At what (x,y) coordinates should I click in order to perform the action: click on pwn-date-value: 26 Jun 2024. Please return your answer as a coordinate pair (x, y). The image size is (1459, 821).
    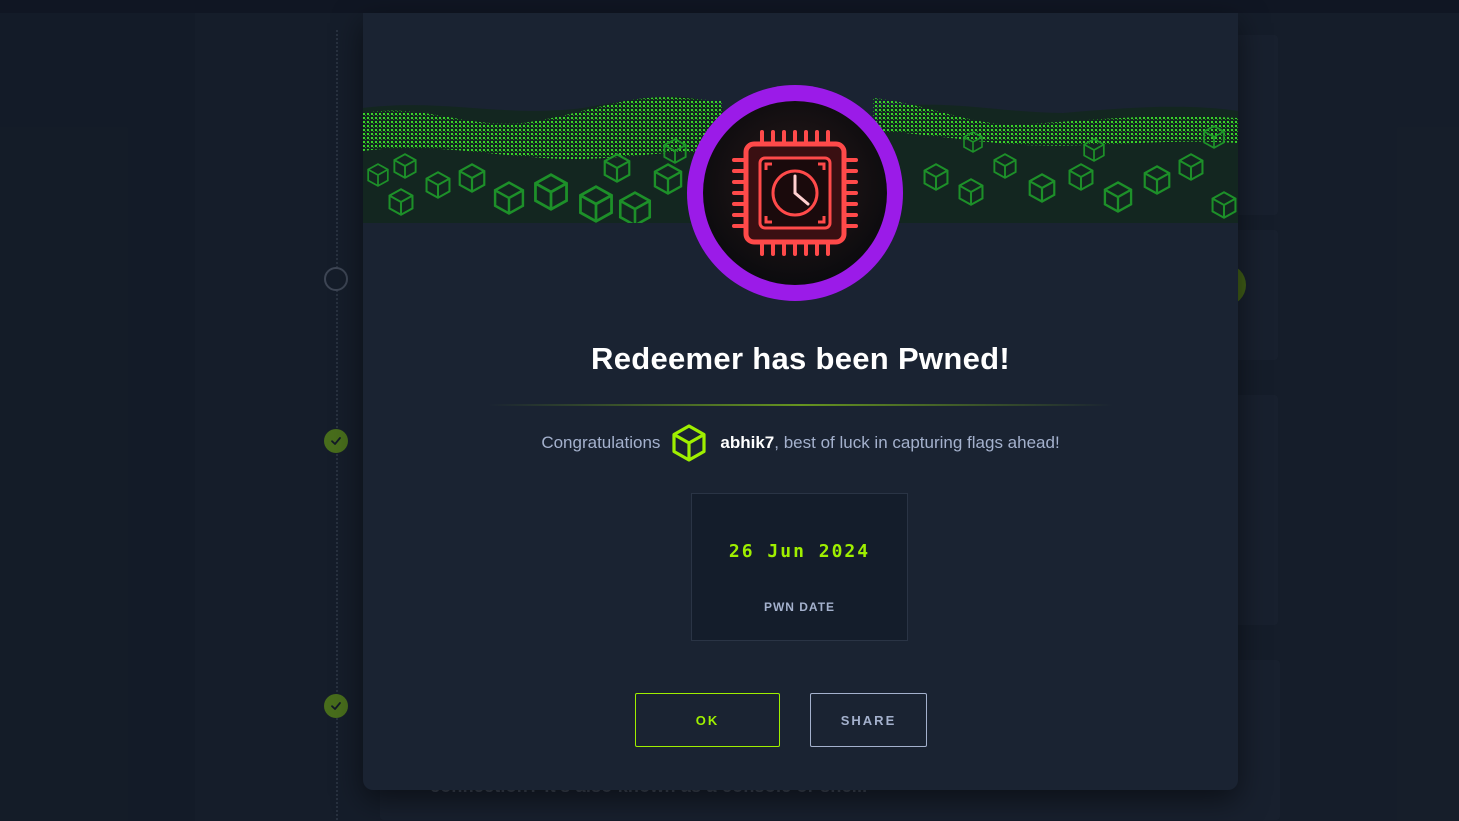
    Looking at the image, I should click on (799, 551).